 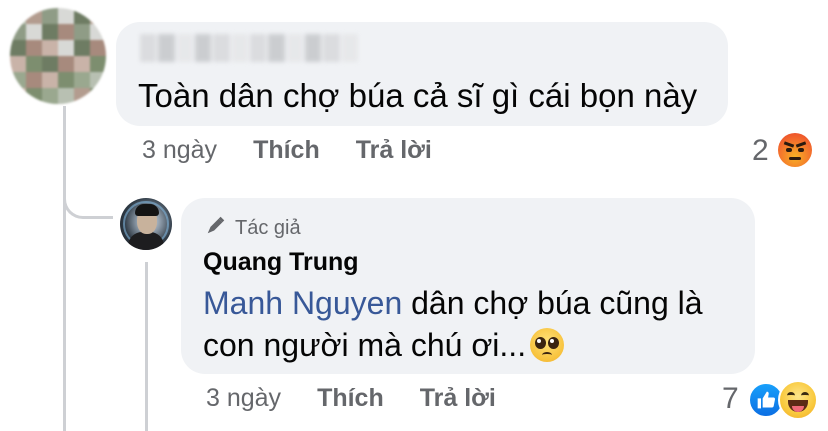 I want to click on comment-actions: 3 ngày Thích Trả lời, so click(x=287, y=150).